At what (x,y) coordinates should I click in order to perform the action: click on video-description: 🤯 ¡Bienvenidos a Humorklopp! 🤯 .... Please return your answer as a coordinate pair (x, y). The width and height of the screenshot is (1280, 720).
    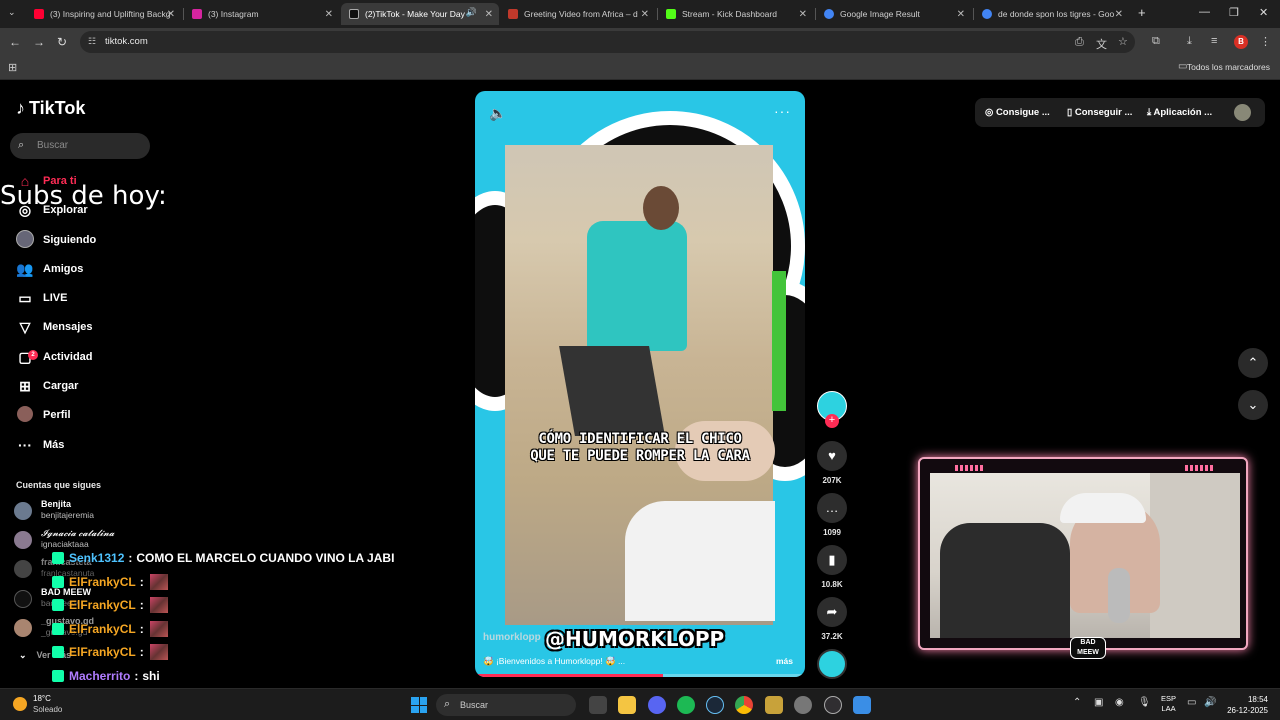
    Looking at the image, I should click on (554, 661).